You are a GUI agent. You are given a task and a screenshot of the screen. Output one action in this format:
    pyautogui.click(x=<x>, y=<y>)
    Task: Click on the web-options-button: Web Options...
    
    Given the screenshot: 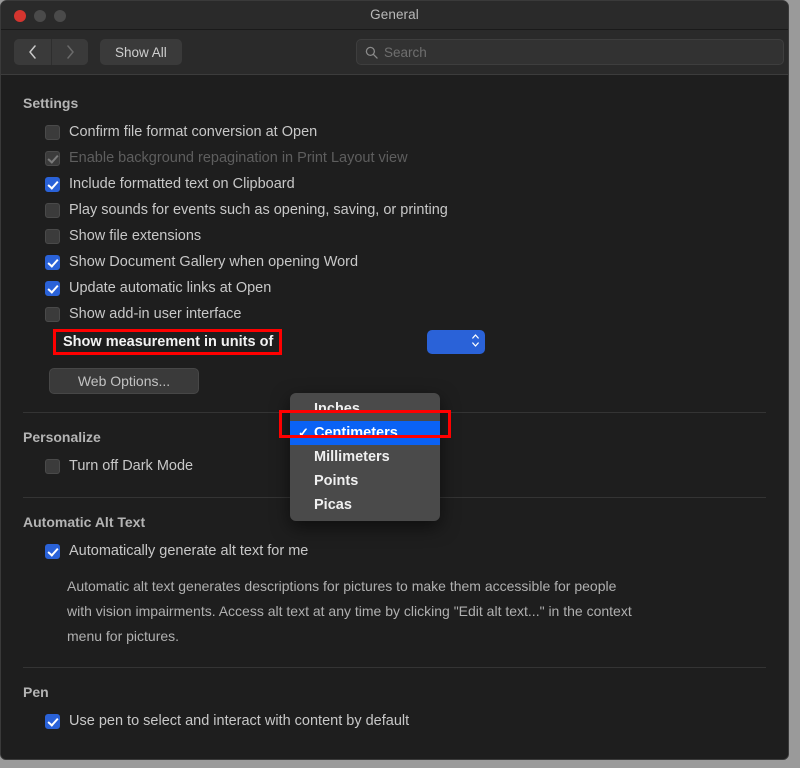 What is the action you would take?
    pyautogui.click(x=124, y=381)
    